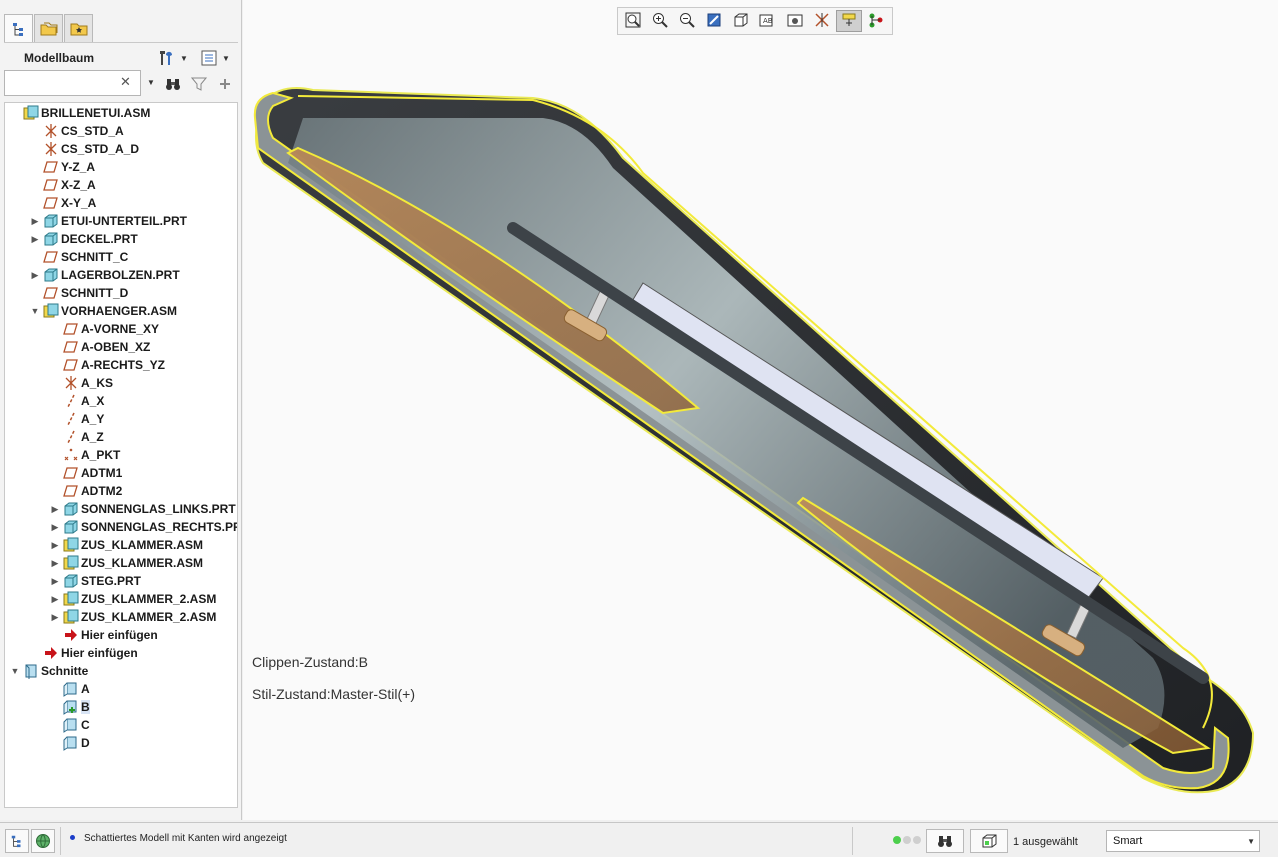 The image size is (1278, 857). What do you see at coordinates (76, 419) in the screenshot?
I see `tree-node: A_Y` at bounding box center [76, 419].